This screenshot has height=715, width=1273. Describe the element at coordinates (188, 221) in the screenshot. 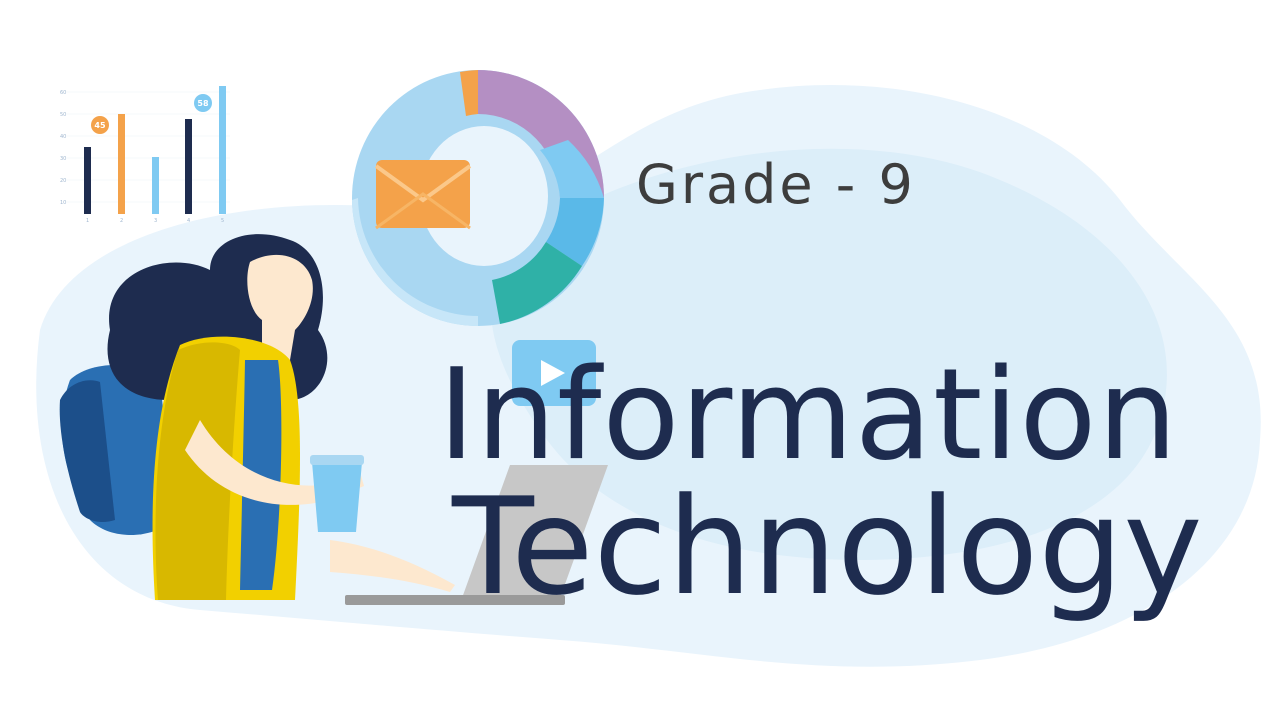

I see `x-label: 4` at that location.